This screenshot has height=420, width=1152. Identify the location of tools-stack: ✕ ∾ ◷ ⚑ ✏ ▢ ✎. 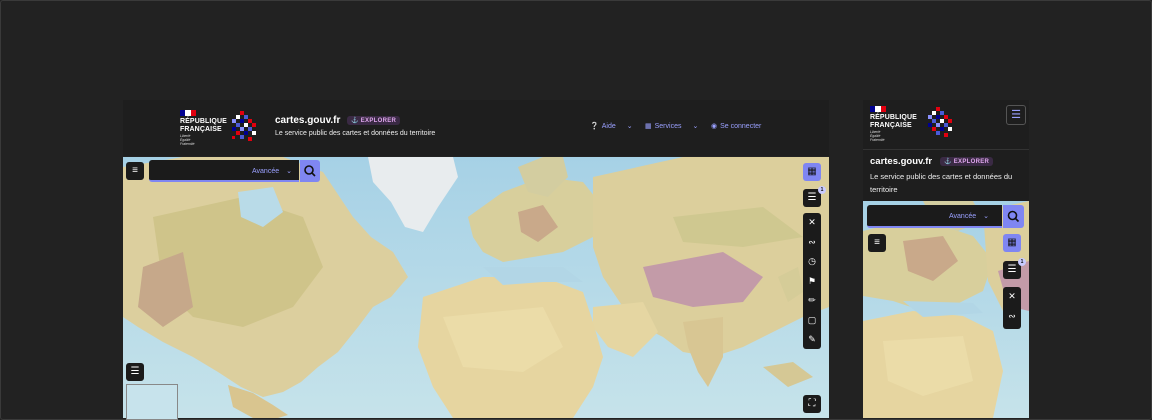
(812, 281).